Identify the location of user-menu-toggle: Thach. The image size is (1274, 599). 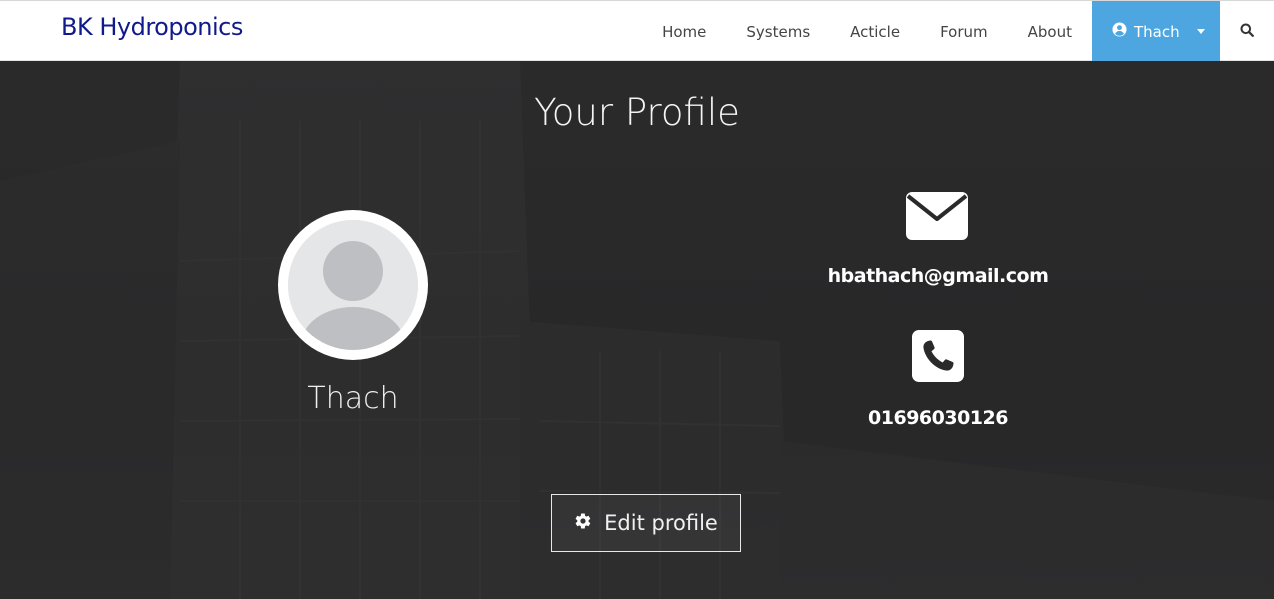
(1156, 31).